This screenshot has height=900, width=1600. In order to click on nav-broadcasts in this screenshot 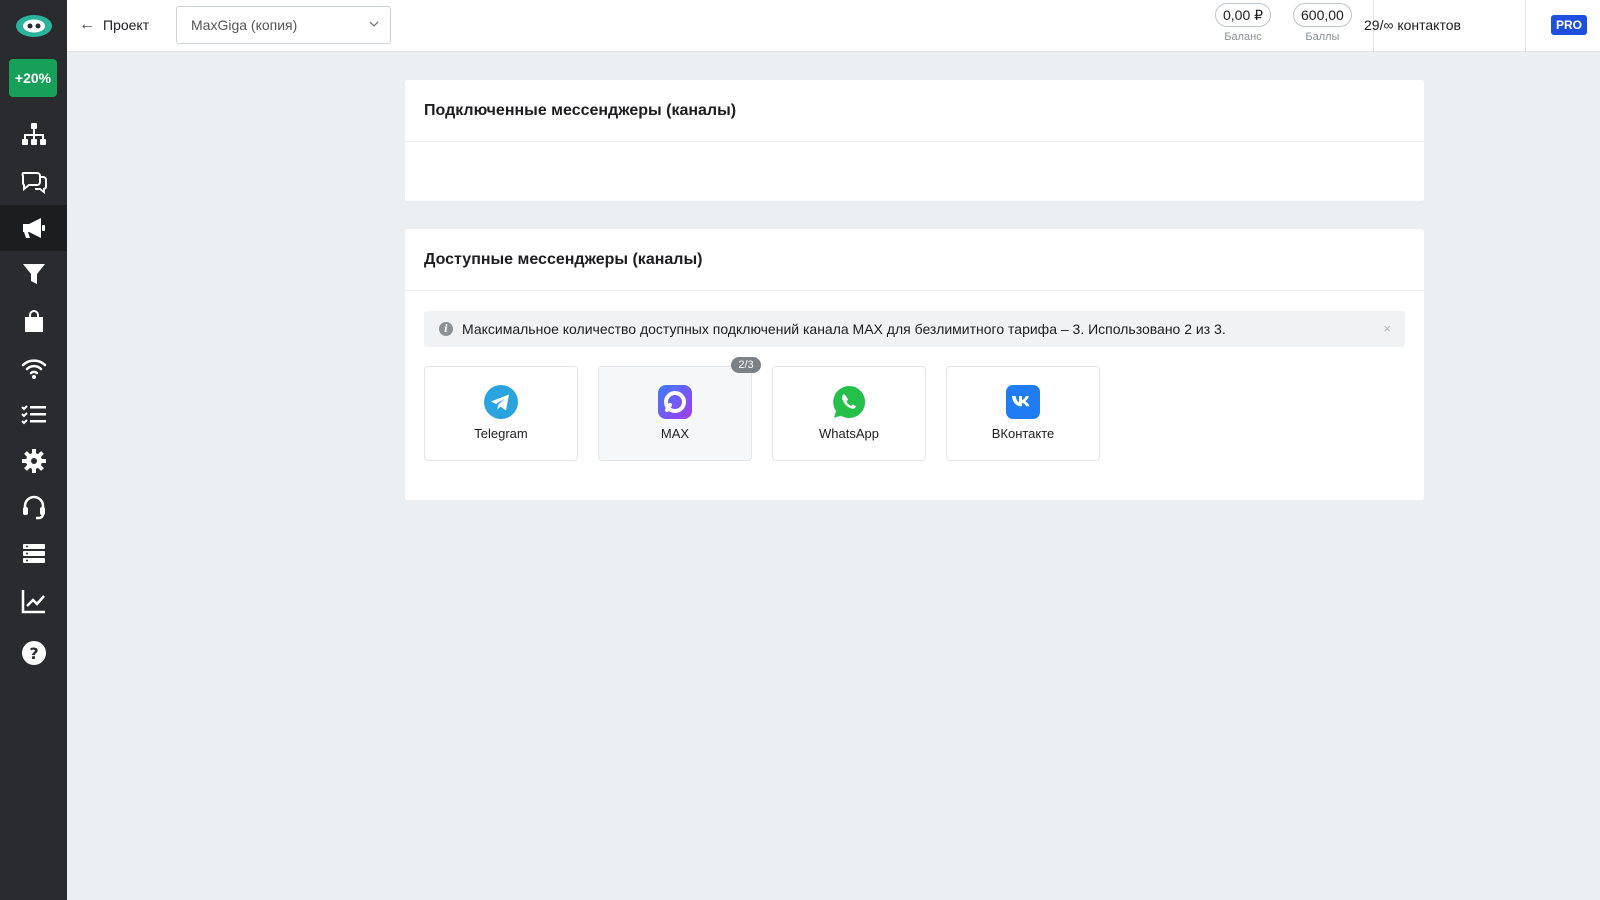, I will do `click(33, 228)`.